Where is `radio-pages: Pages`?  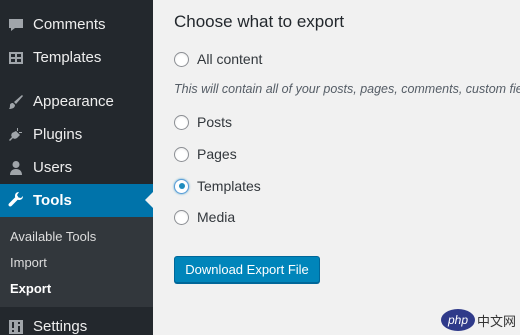 radio-pages: Pages is located at coordinates (205, 154).